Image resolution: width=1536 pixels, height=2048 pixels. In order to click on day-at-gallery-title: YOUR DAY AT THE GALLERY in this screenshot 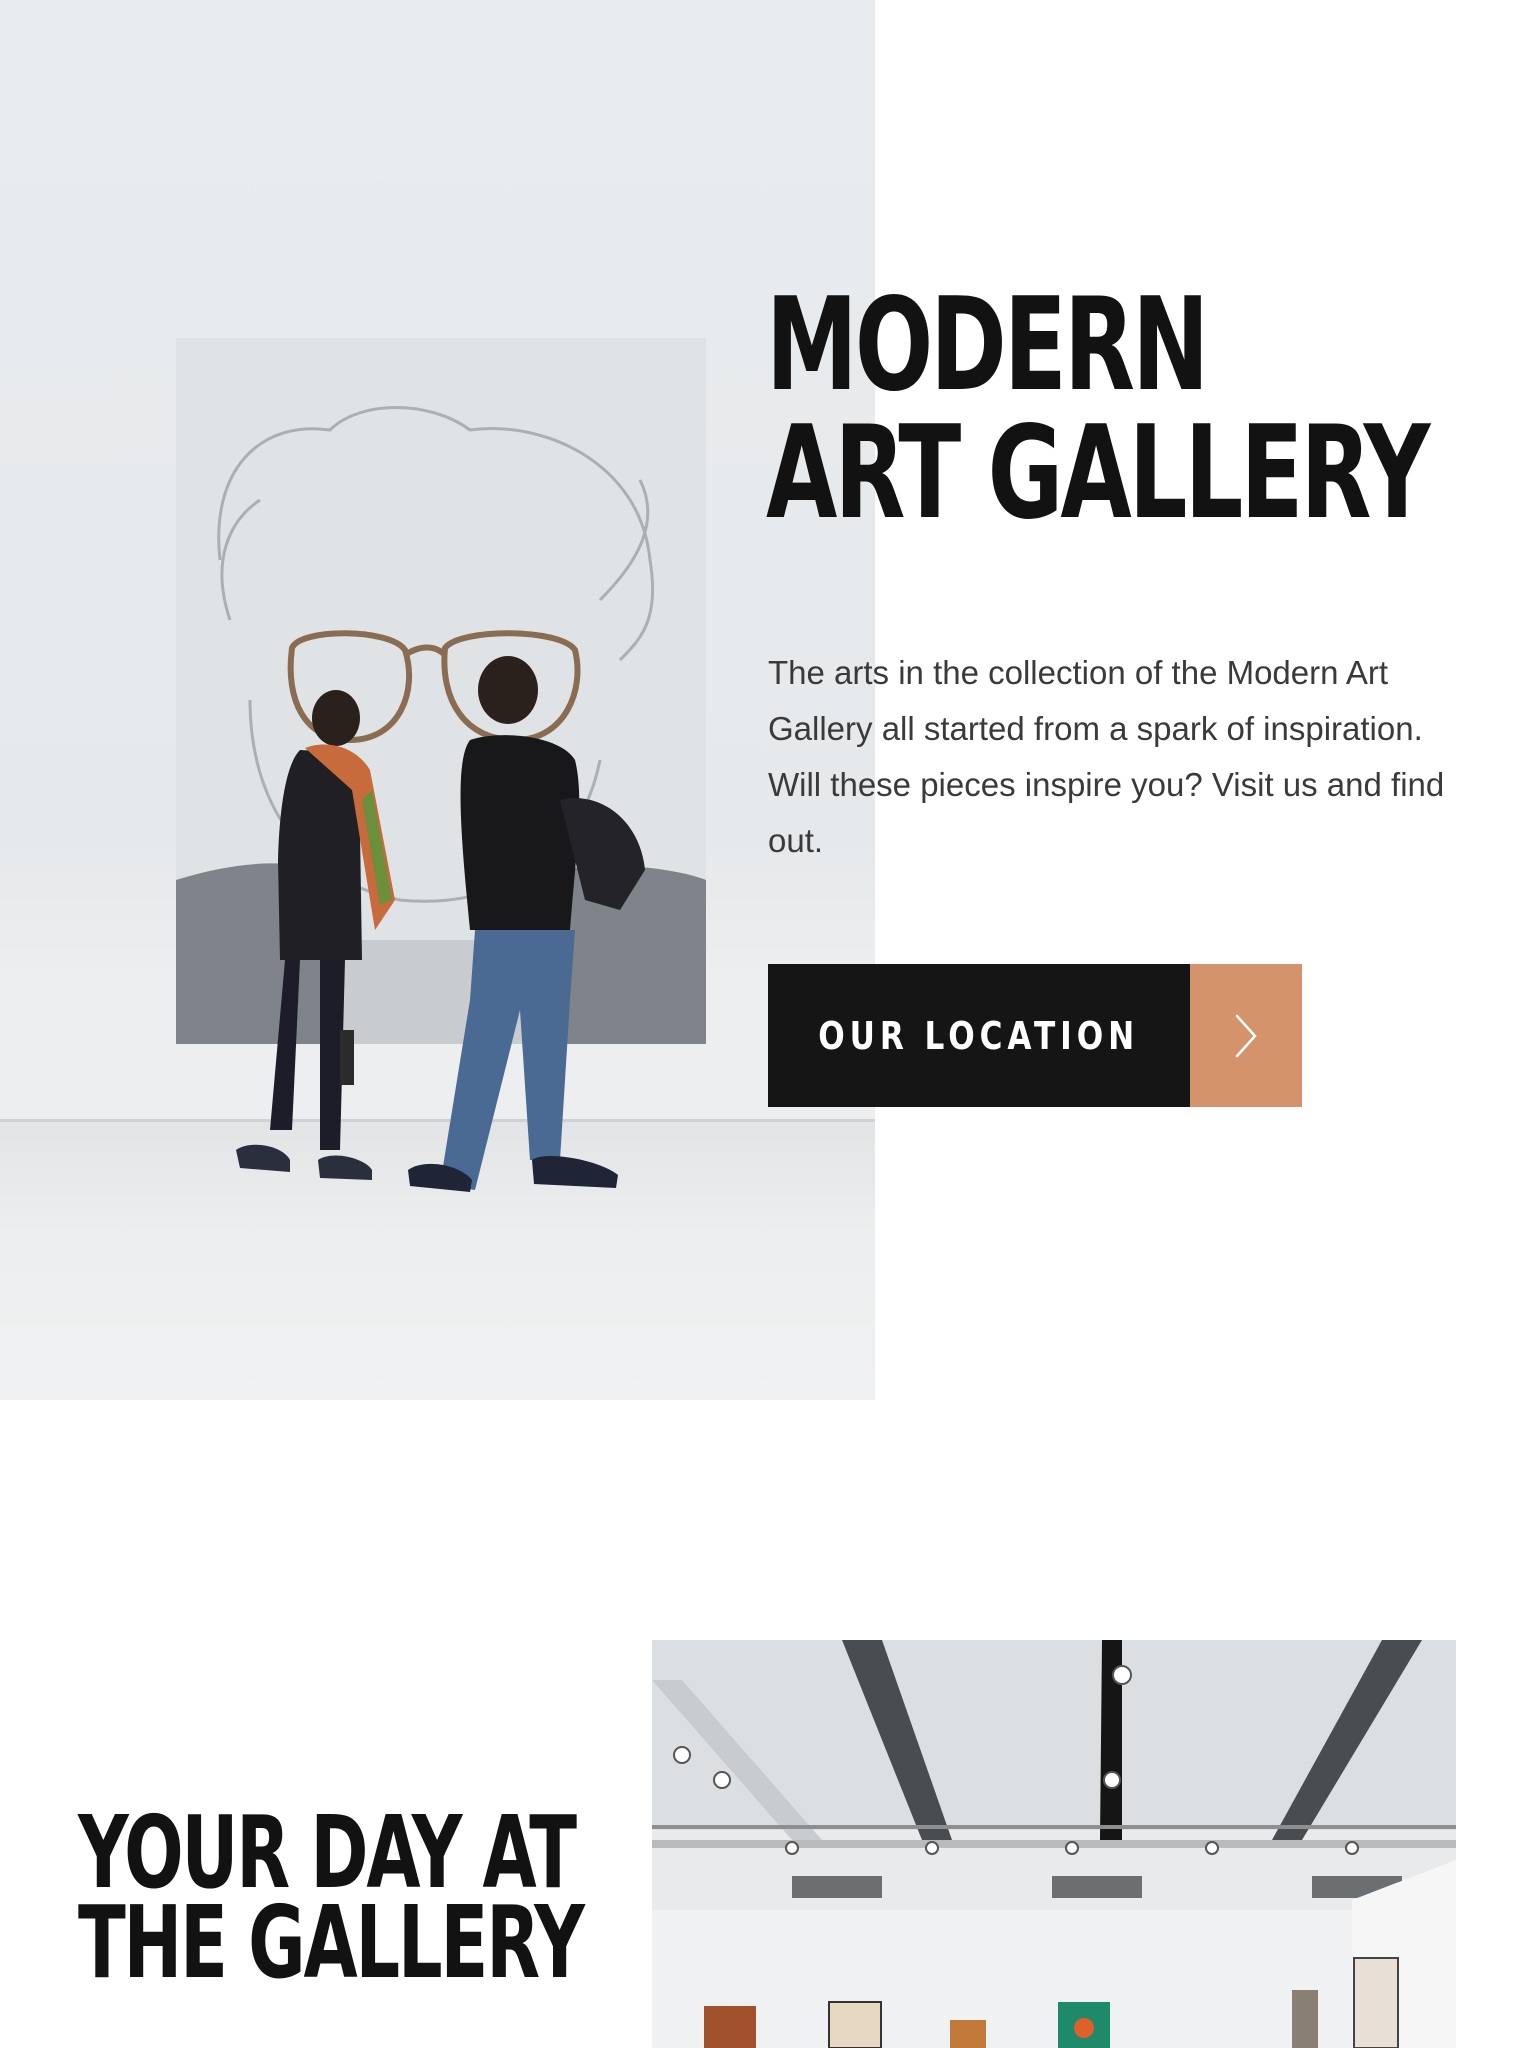, I will do `click(331, 1902)`.